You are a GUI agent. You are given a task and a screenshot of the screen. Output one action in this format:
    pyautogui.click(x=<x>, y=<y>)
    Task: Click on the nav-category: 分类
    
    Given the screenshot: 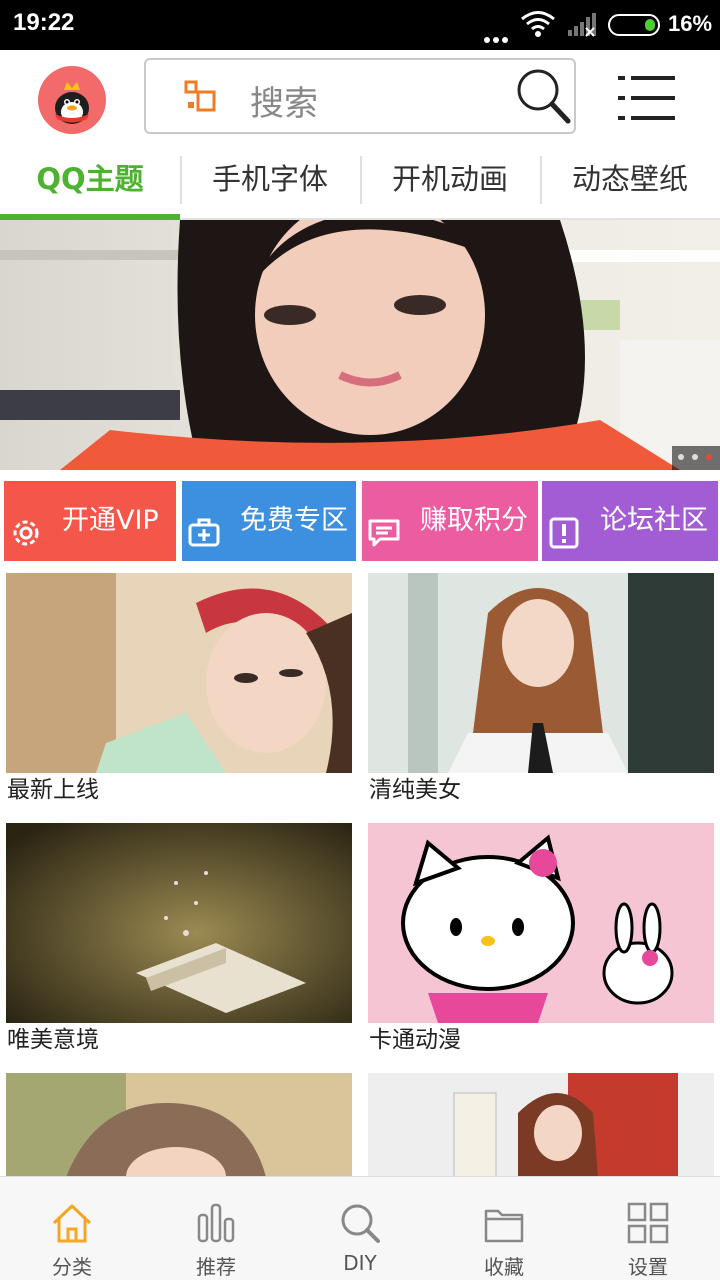 What is the action you would take?
    pyautogui.click(x=72, y=1228)
    